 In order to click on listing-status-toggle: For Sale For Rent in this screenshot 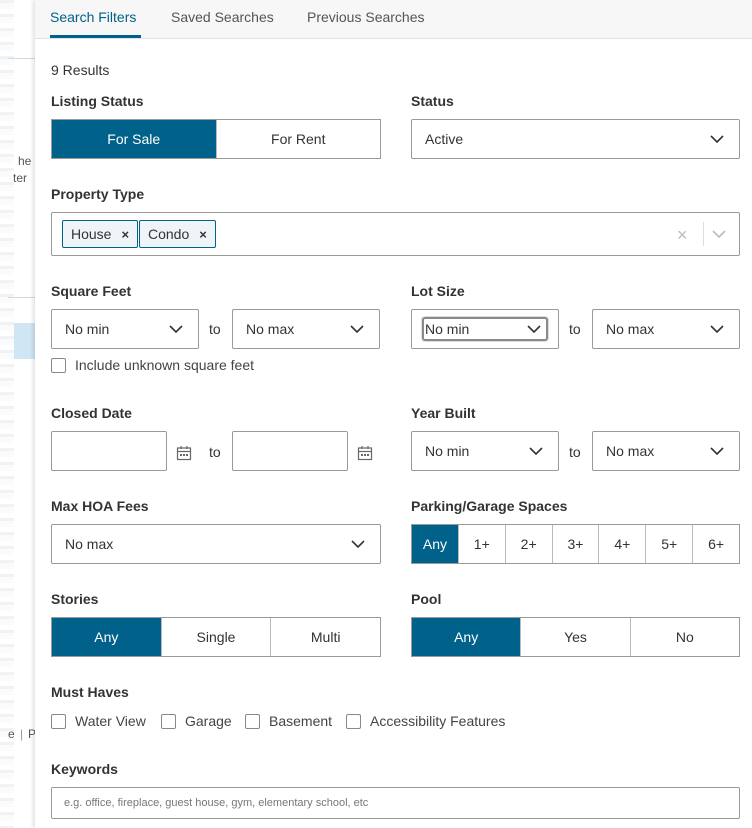, I will do `click(216, 139)`.